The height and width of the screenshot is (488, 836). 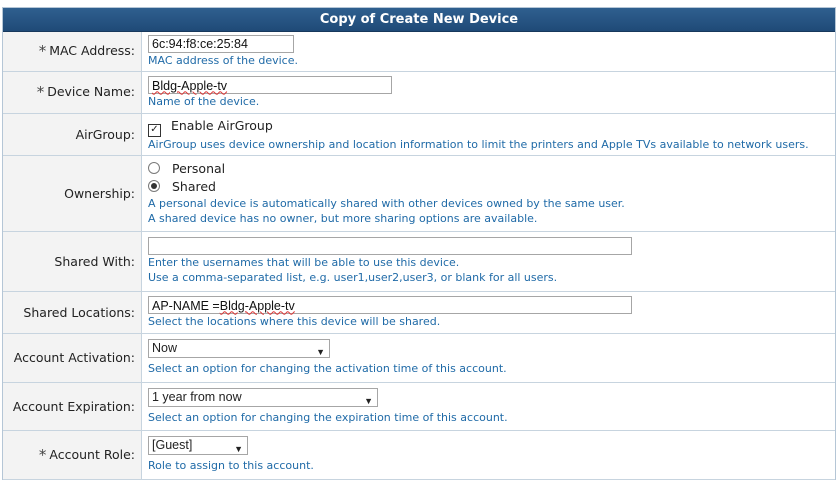 What do you see at coordinates (221, 125) in the screenshot?
I see `enable-airgroup-label: Enable AirGroup` at bounding box center [221, 125].